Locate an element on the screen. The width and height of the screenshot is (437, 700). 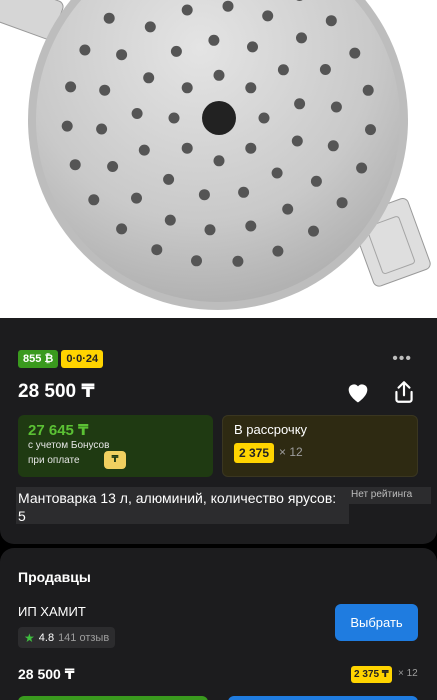
seller-reviews: 141 отзыв is located at coordinates (84, 637).